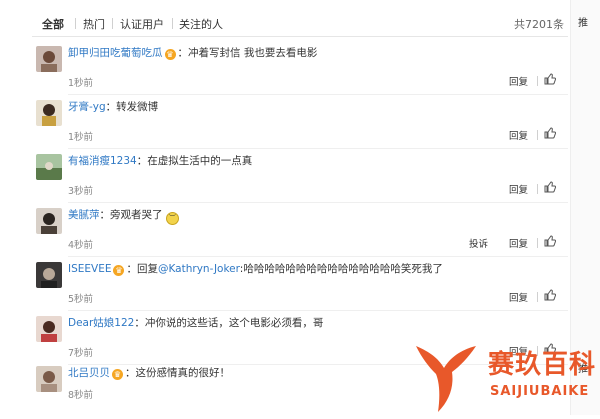  Describe the element at coordinates (300, 230) in the screenshot. I see `comment-item: 美腻萍：旁观者哭了 ︶ 4秒前 投诉 回复` at that location.